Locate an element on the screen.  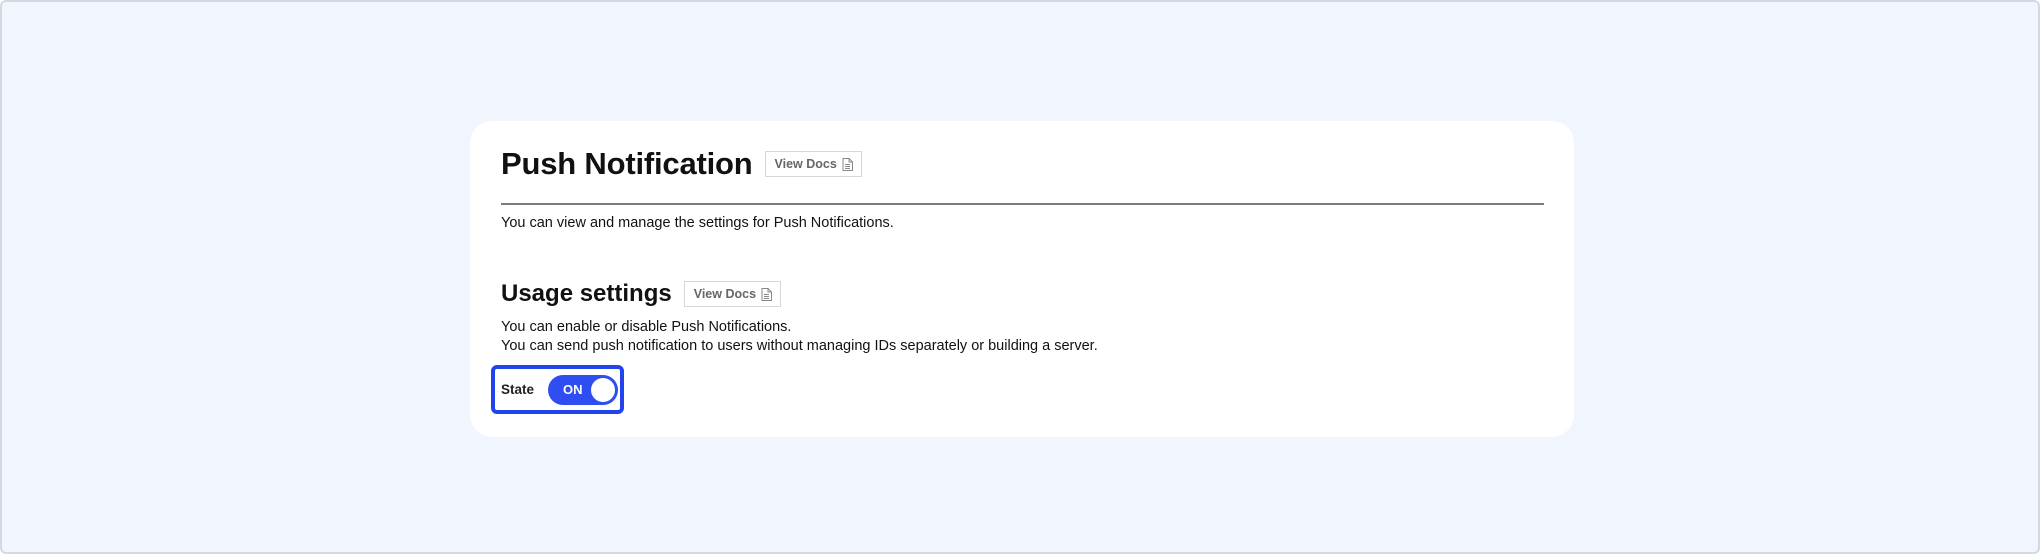
header-divider is located at coordinates (1022, 204).